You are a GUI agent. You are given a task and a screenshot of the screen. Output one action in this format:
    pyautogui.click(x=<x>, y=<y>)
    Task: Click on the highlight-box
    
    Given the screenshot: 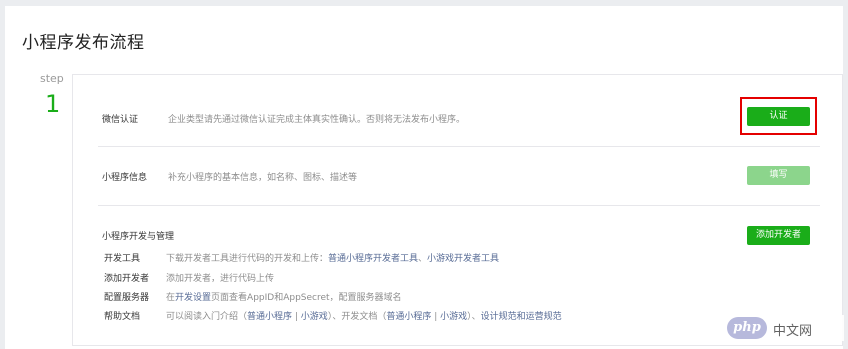 What is the action you would take?
    pyautogui.click(x=778, y=116)
    